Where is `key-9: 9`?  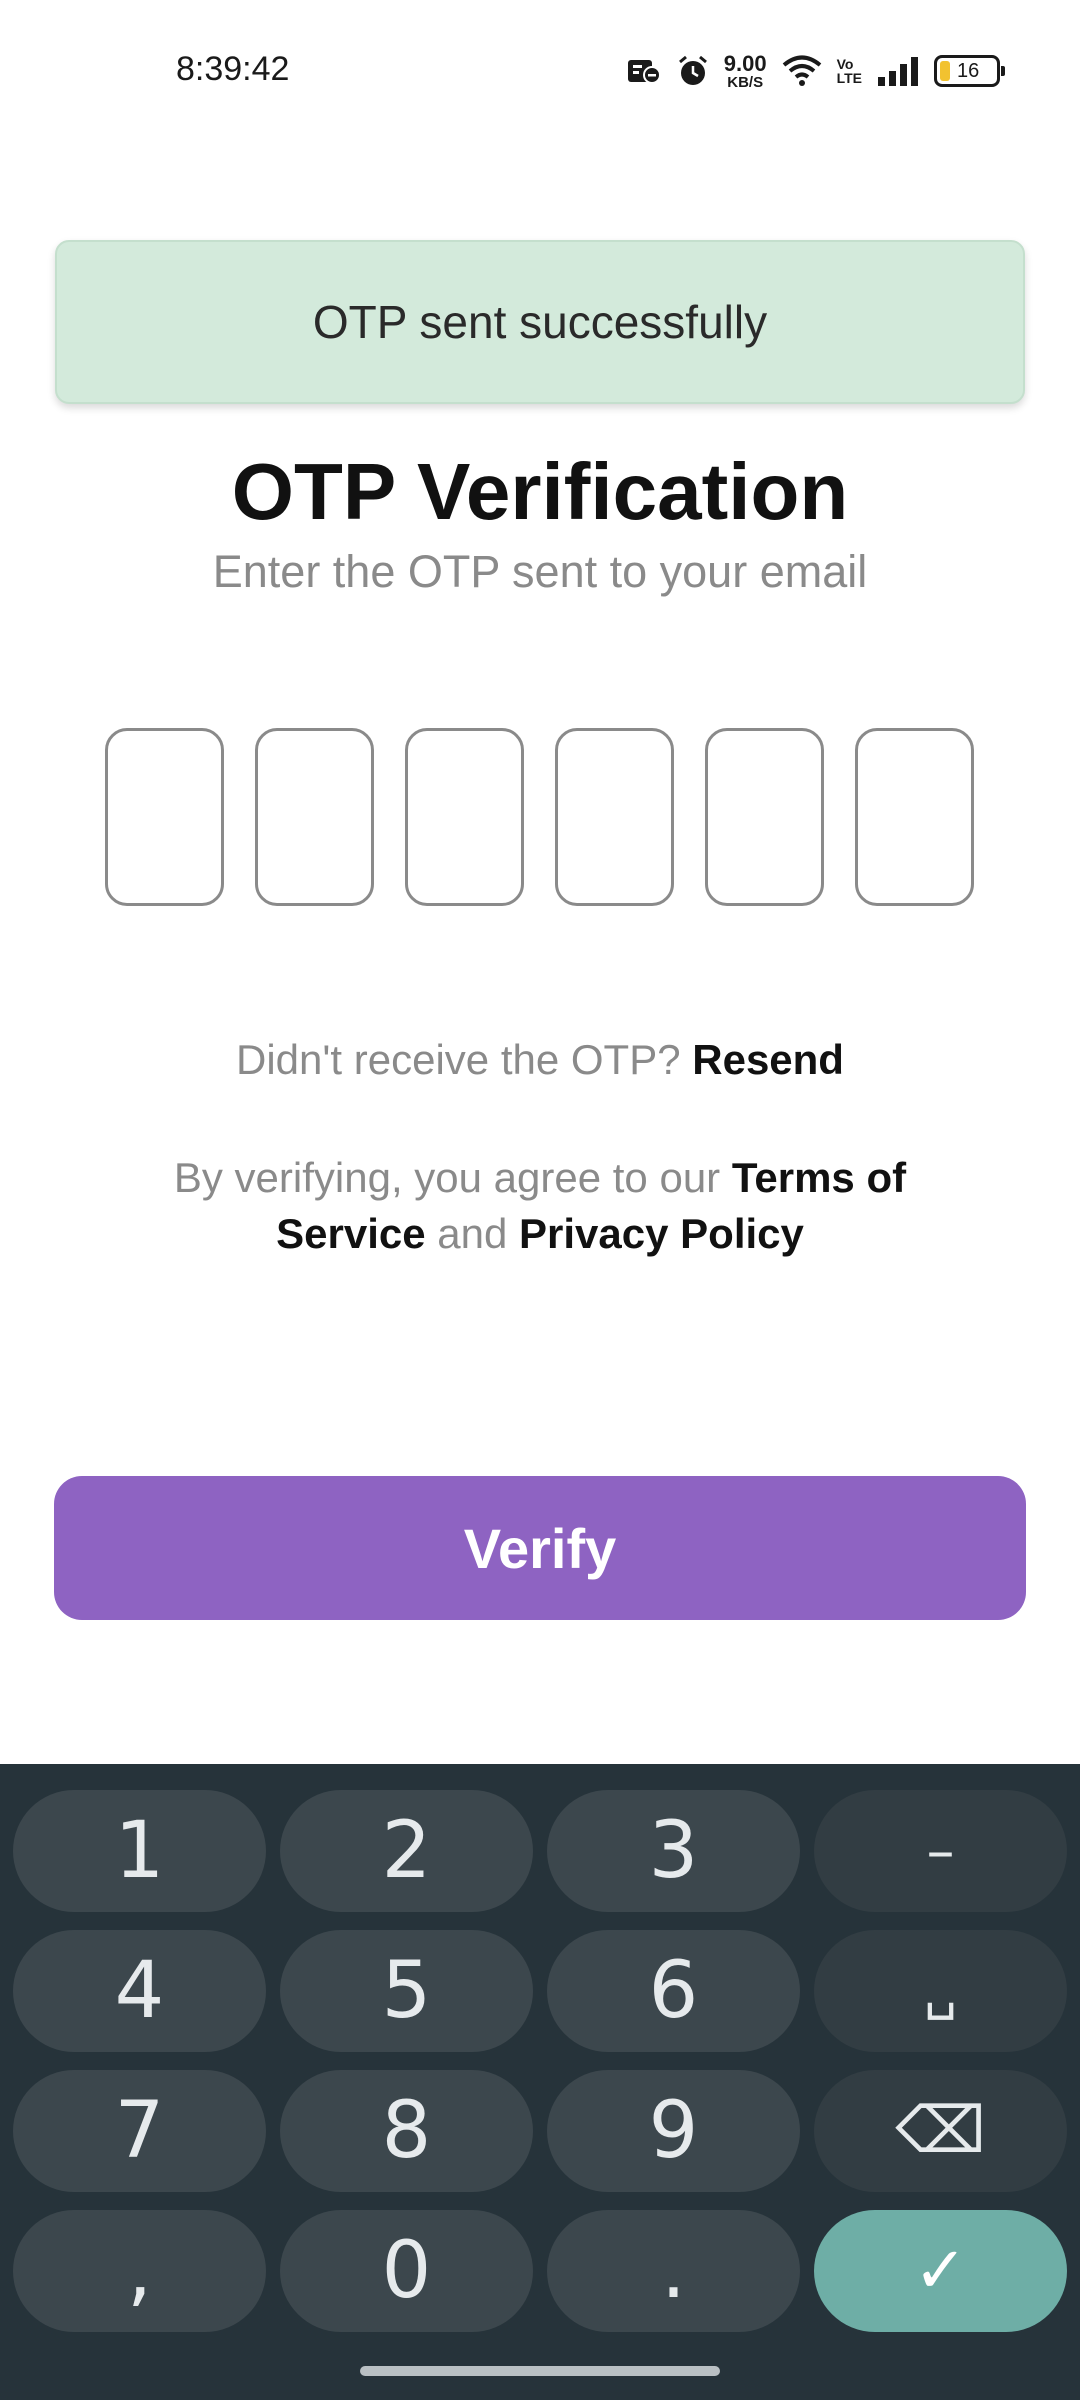 key-9: 9 is located at coordinates (673, 2131).